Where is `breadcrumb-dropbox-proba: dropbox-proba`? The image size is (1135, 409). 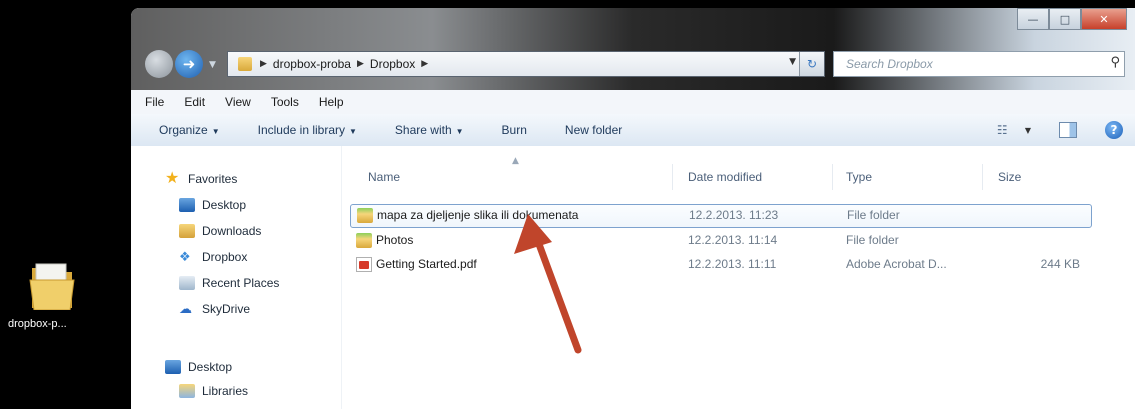 breadcrumb-dropbox-proba: dropbox-proba is located at coordinates (312, 64).